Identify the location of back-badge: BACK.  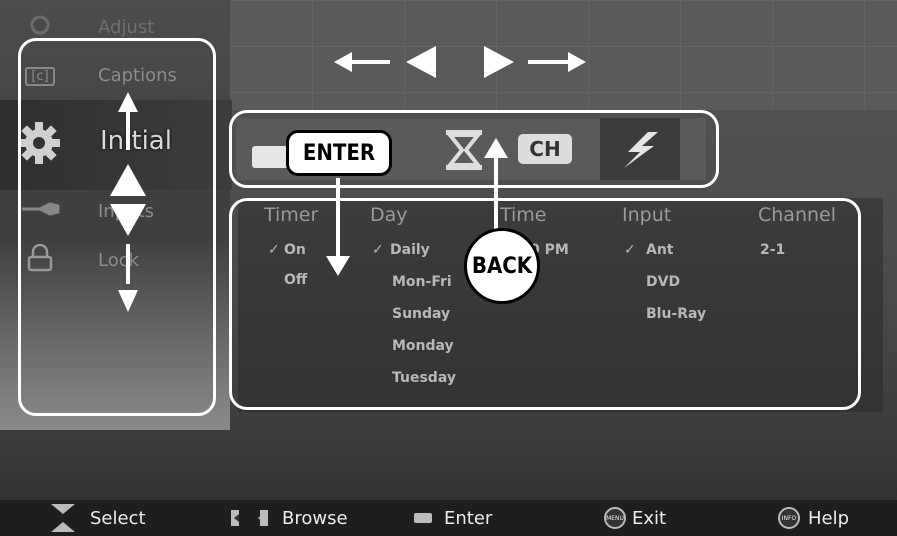
(502, 266).